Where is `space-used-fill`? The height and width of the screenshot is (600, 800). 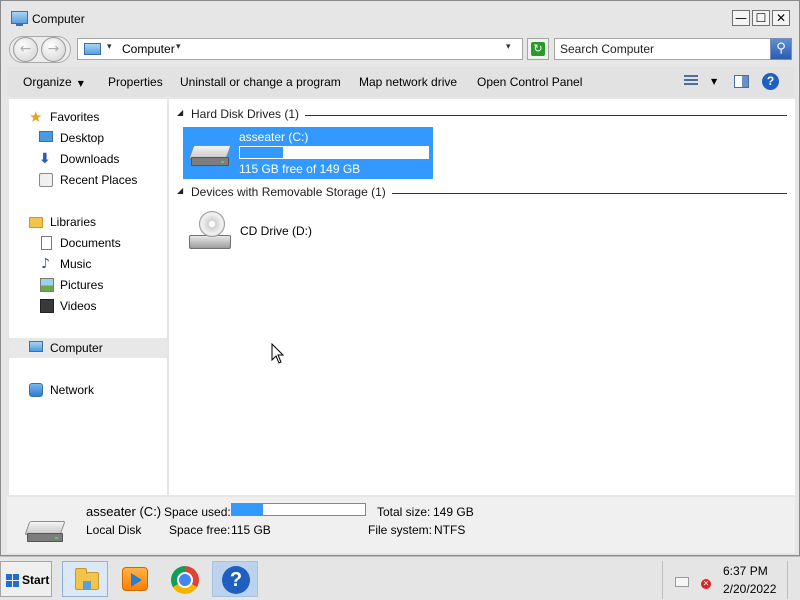 space-used-fill is located at coordinates (247, 509).